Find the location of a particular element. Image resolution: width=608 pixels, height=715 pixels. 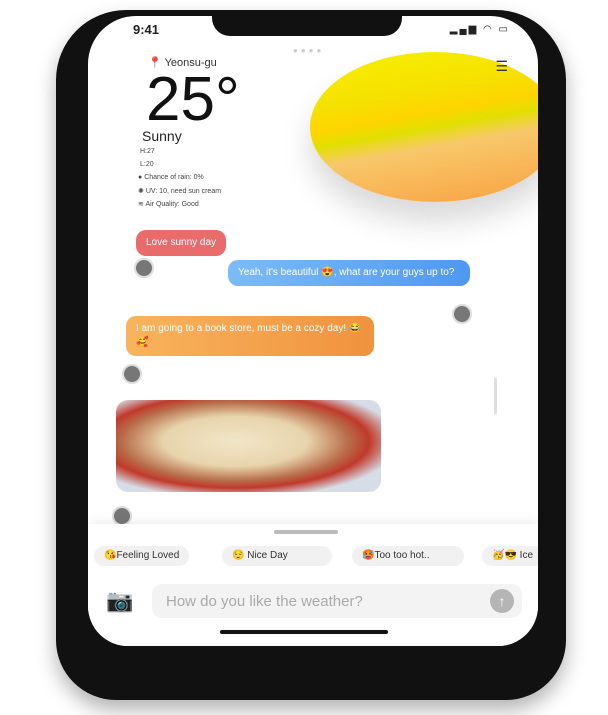

menu-icon: ☰ is located at coordinates (501, 66).